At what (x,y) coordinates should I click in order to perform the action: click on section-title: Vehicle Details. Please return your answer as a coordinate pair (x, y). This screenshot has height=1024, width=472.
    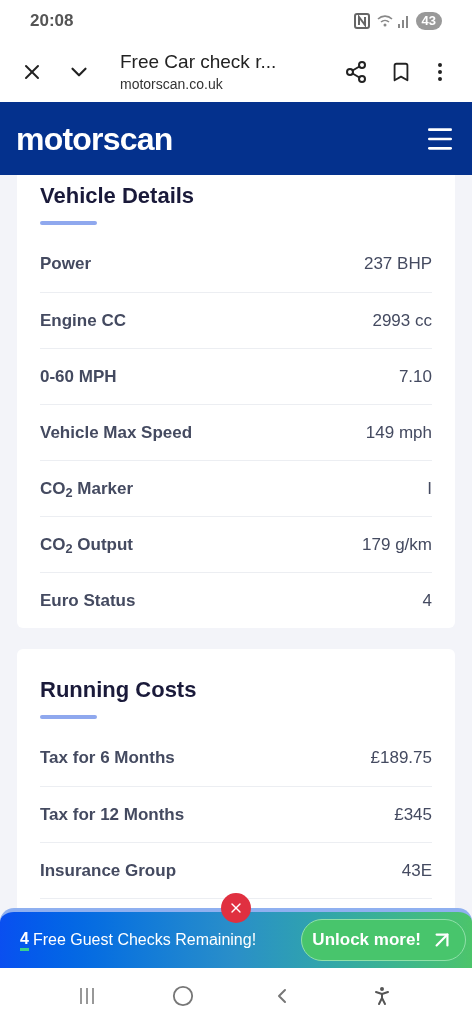
    Looking at the image, I should click on (118, 196).